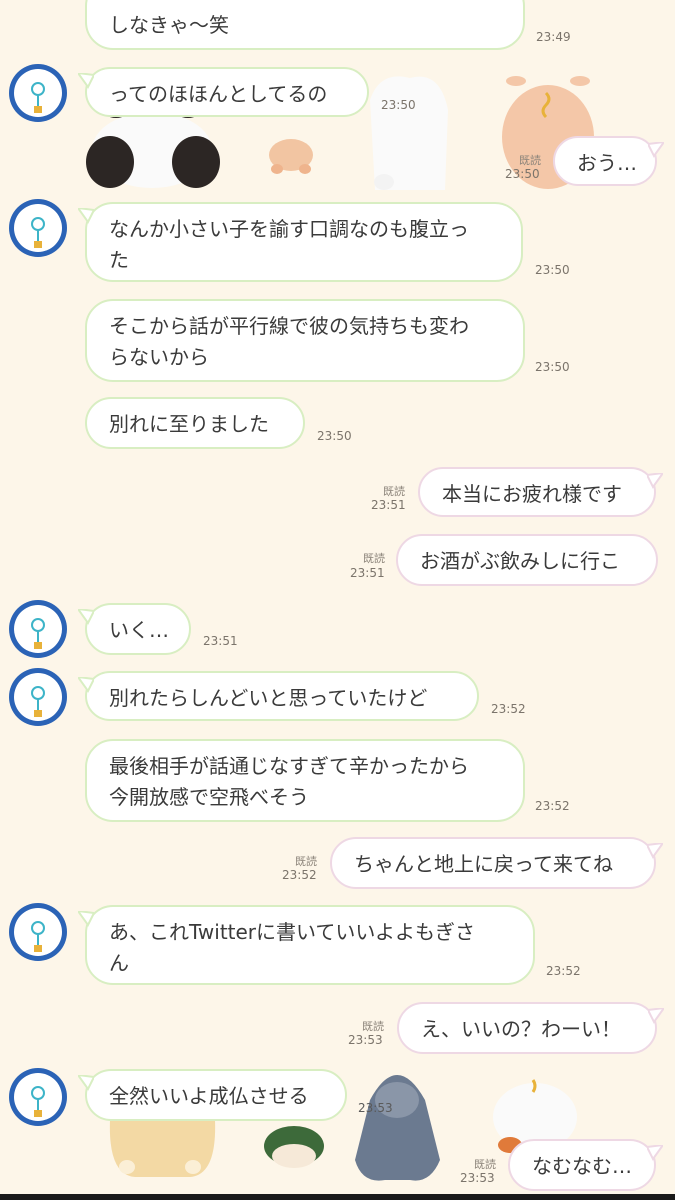  What do you see at coordinates (337, 1197) in the screenshot?
I see `bottom-edge` at bounding box center [337, 1197].